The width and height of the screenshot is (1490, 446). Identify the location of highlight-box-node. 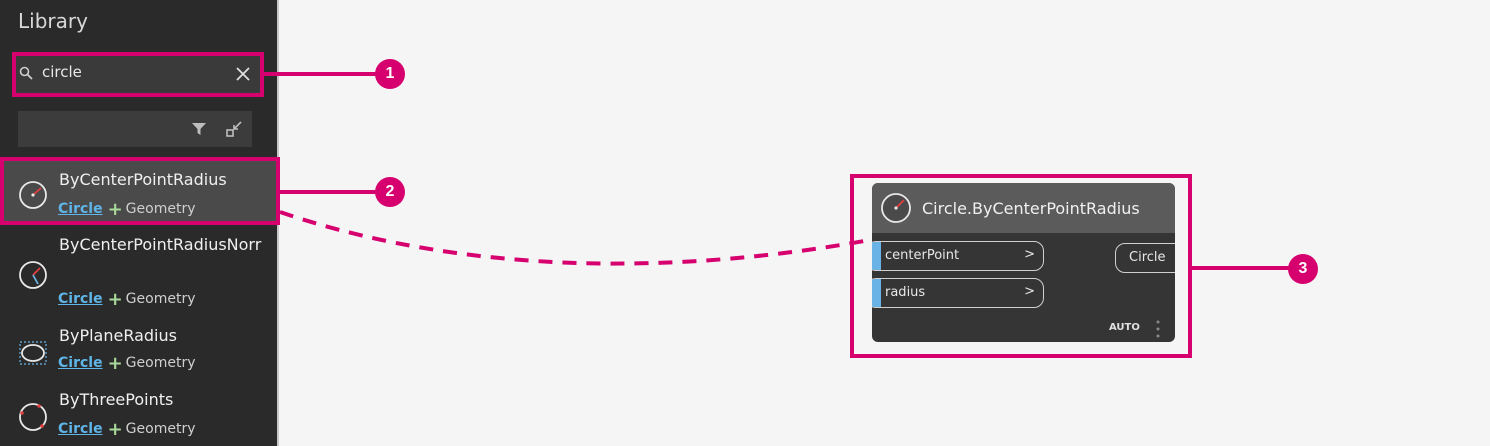
(1021, 266).